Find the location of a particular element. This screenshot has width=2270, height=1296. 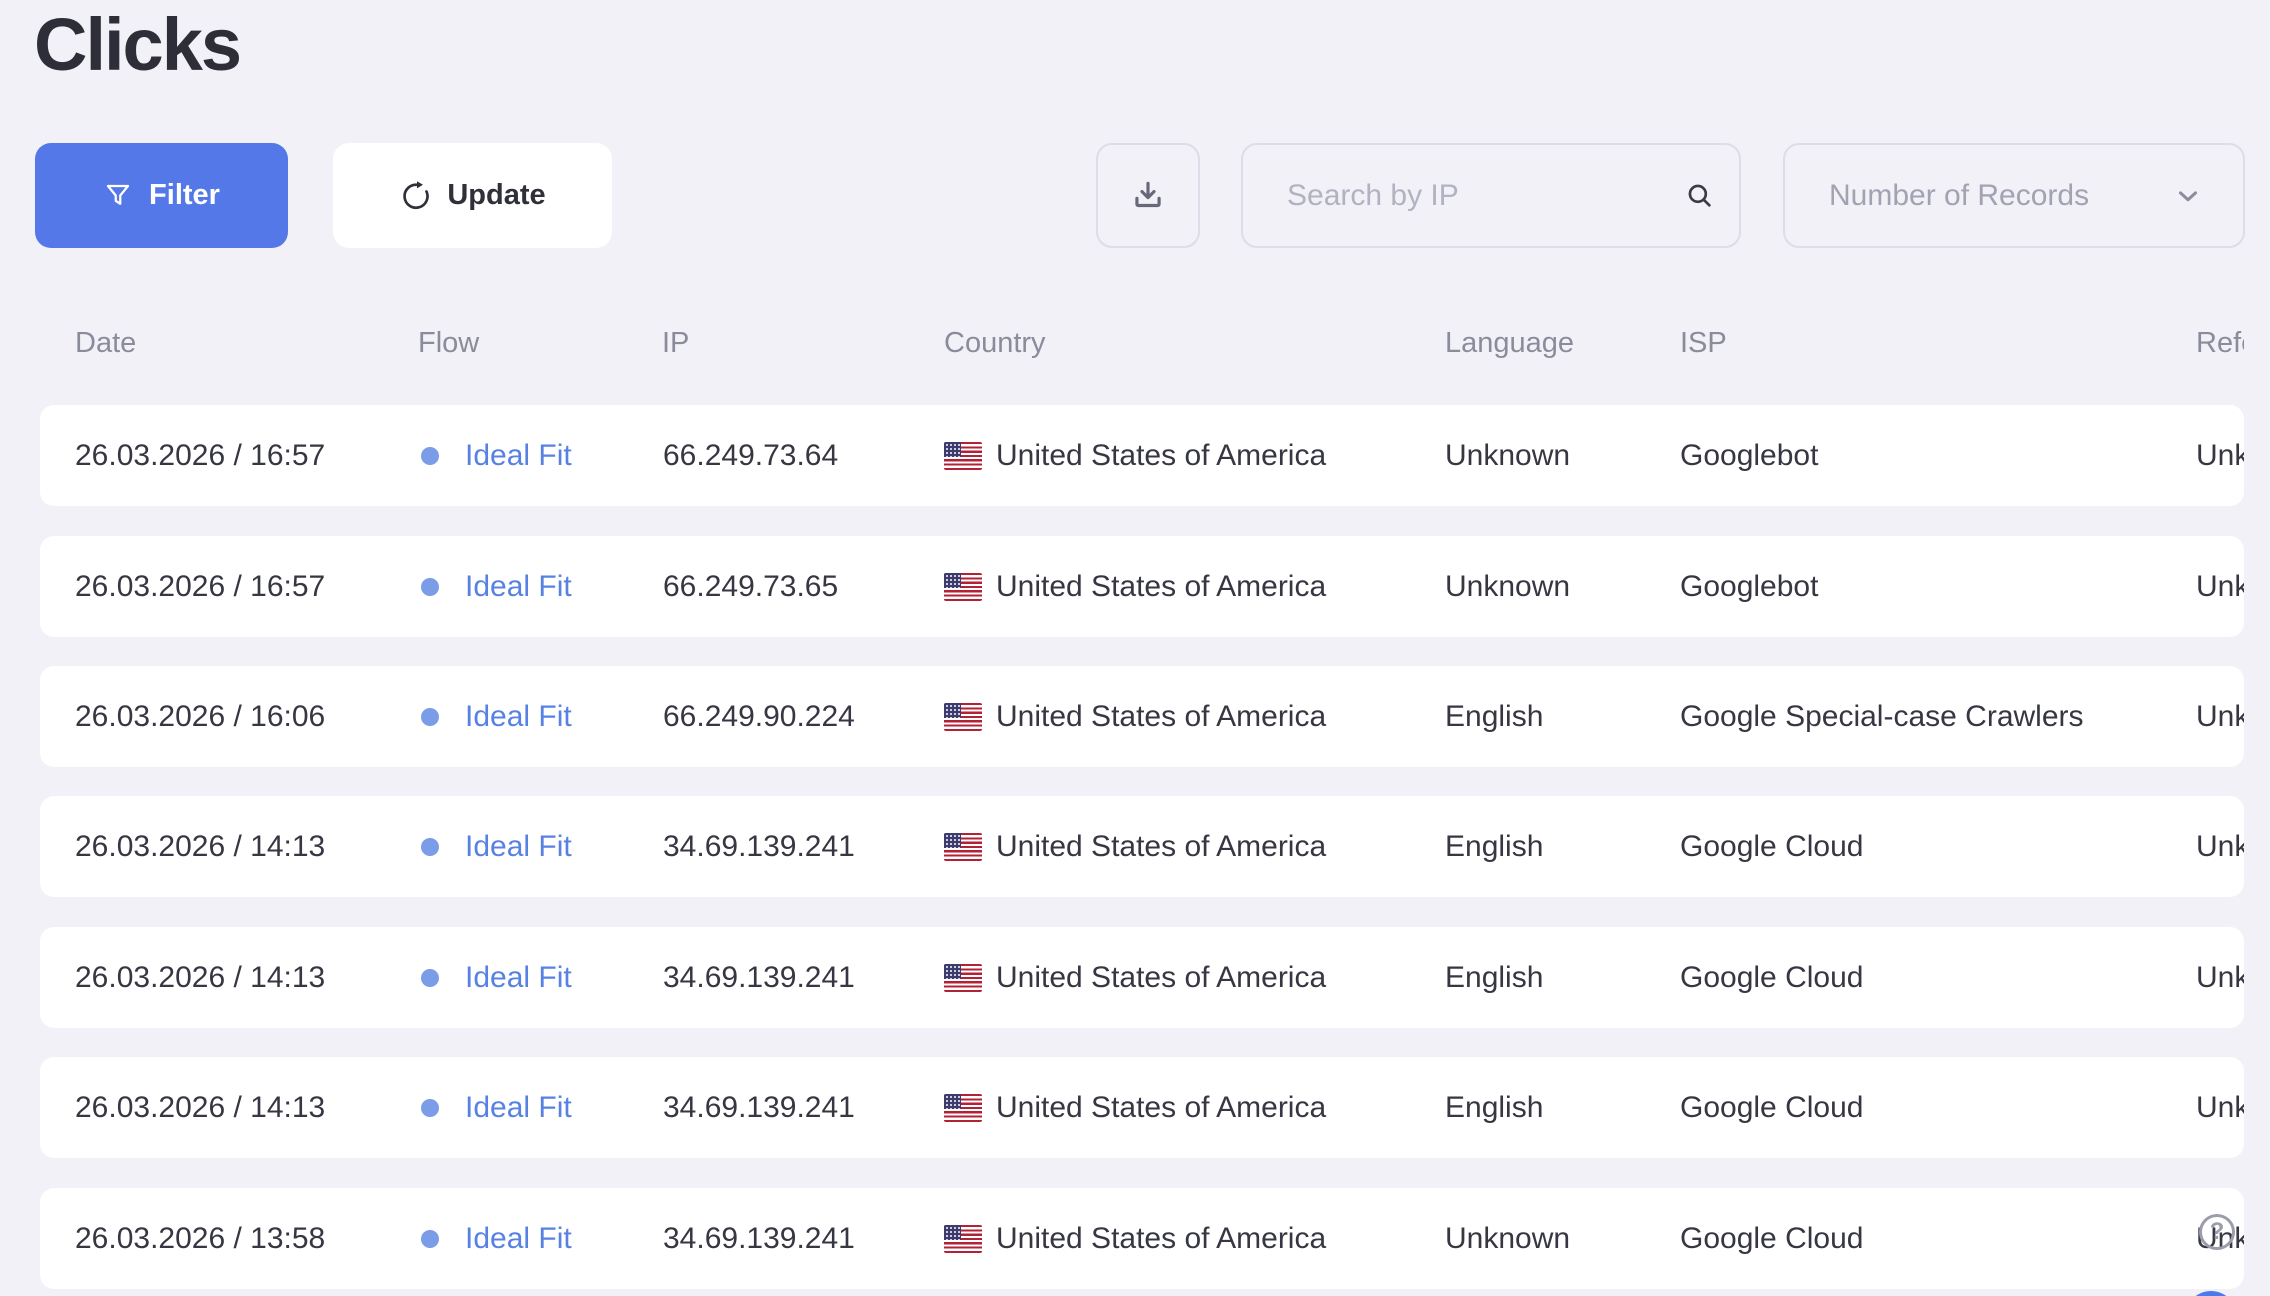

column-header-referer: Referer is located at coordinates (2220, 343).